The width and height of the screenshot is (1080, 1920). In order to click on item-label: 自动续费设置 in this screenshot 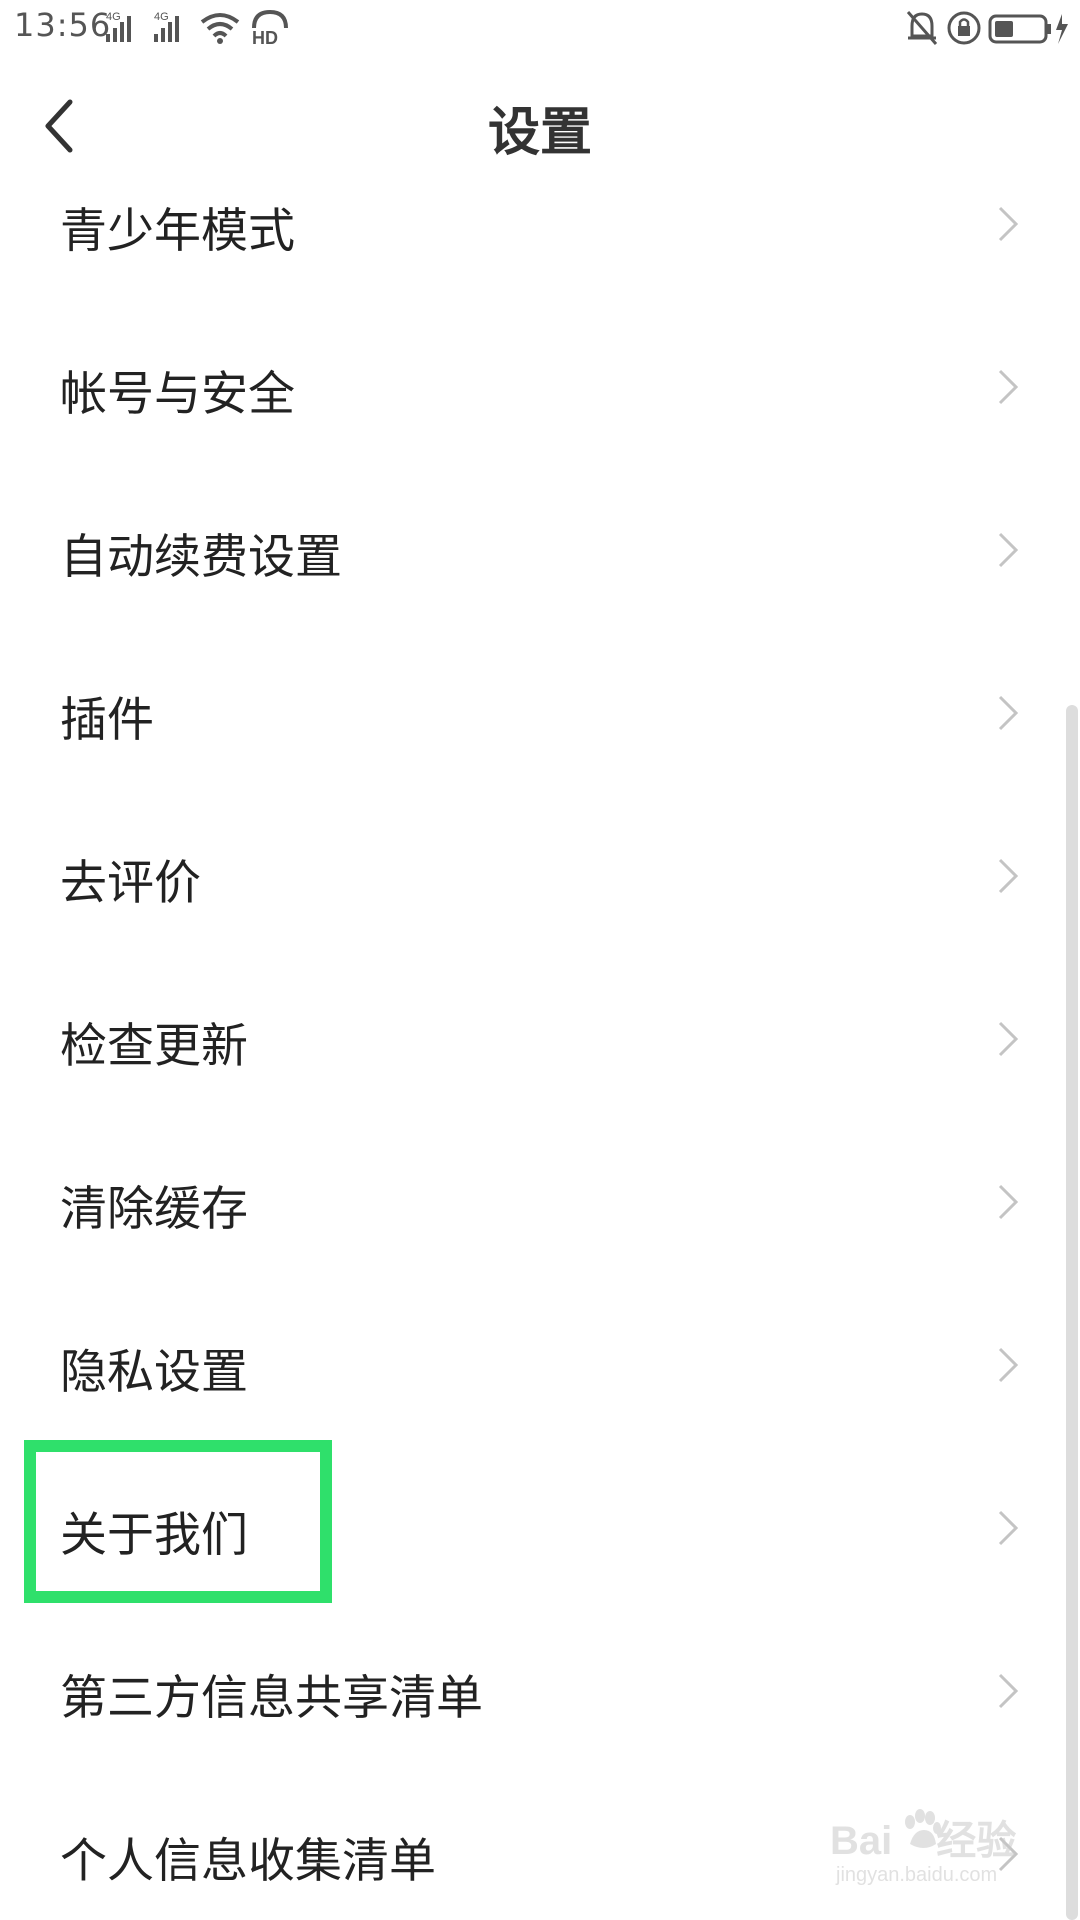, I will do `click(201, 557)`.